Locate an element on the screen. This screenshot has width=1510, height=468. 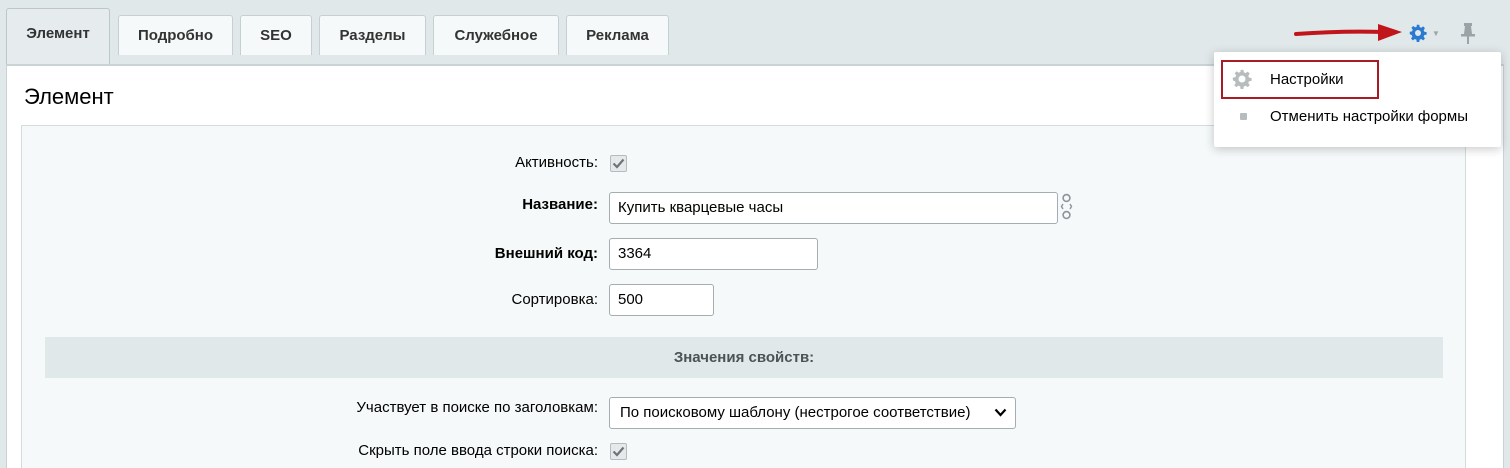
link-icon is located at coordinates (1066, 206).